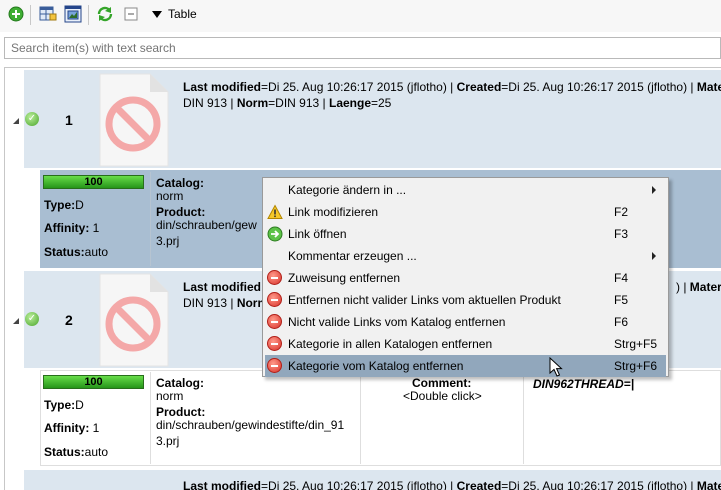  I want to click on warning-icon, so click(275, 212).